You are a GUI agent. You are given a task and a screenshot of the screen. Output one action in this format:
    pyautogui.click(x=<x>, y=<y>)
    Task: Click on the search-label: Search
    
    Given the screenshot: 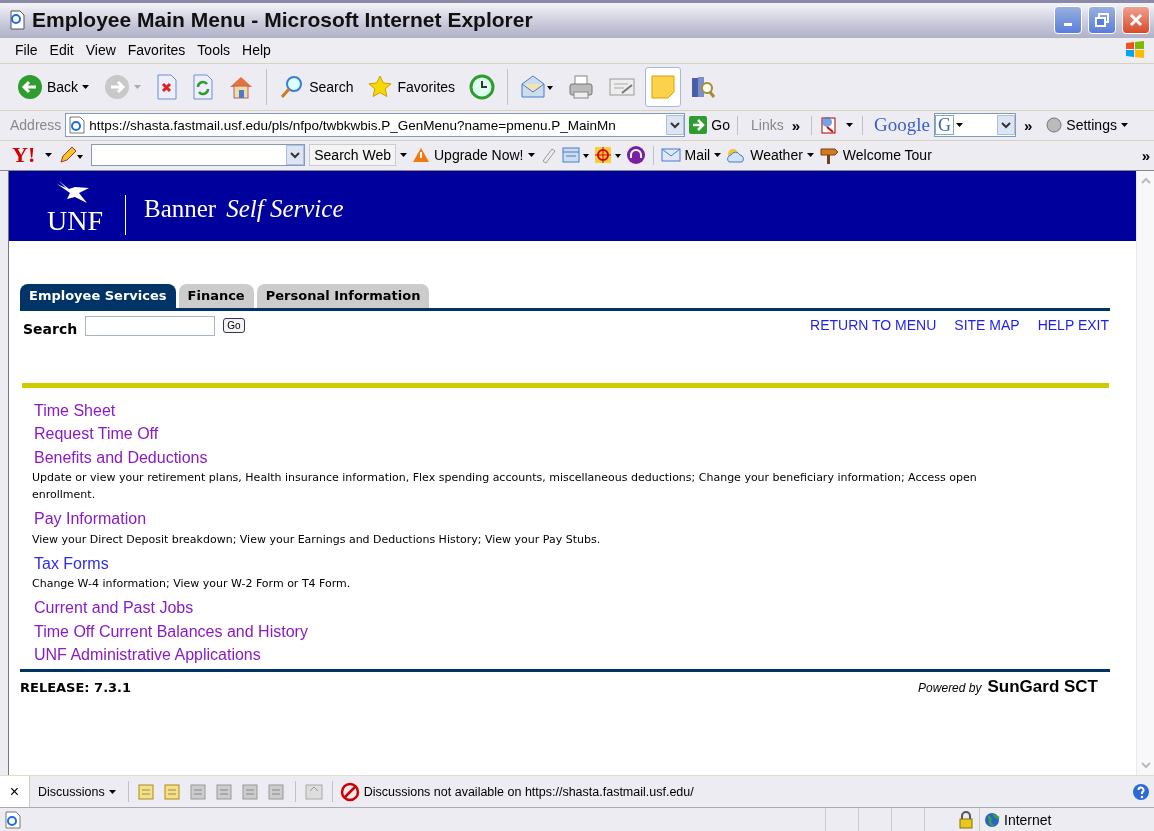 What is the action you would take?
    pyautogui.click(x=50, y=328)
    